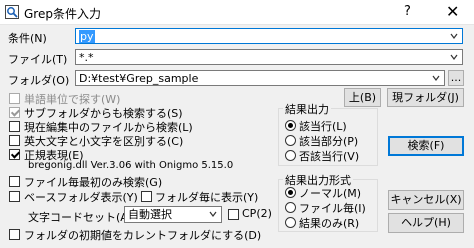 The width and height of the screenshot is (474, 248). I want to click on file-input: *.*, so click(269, 57).